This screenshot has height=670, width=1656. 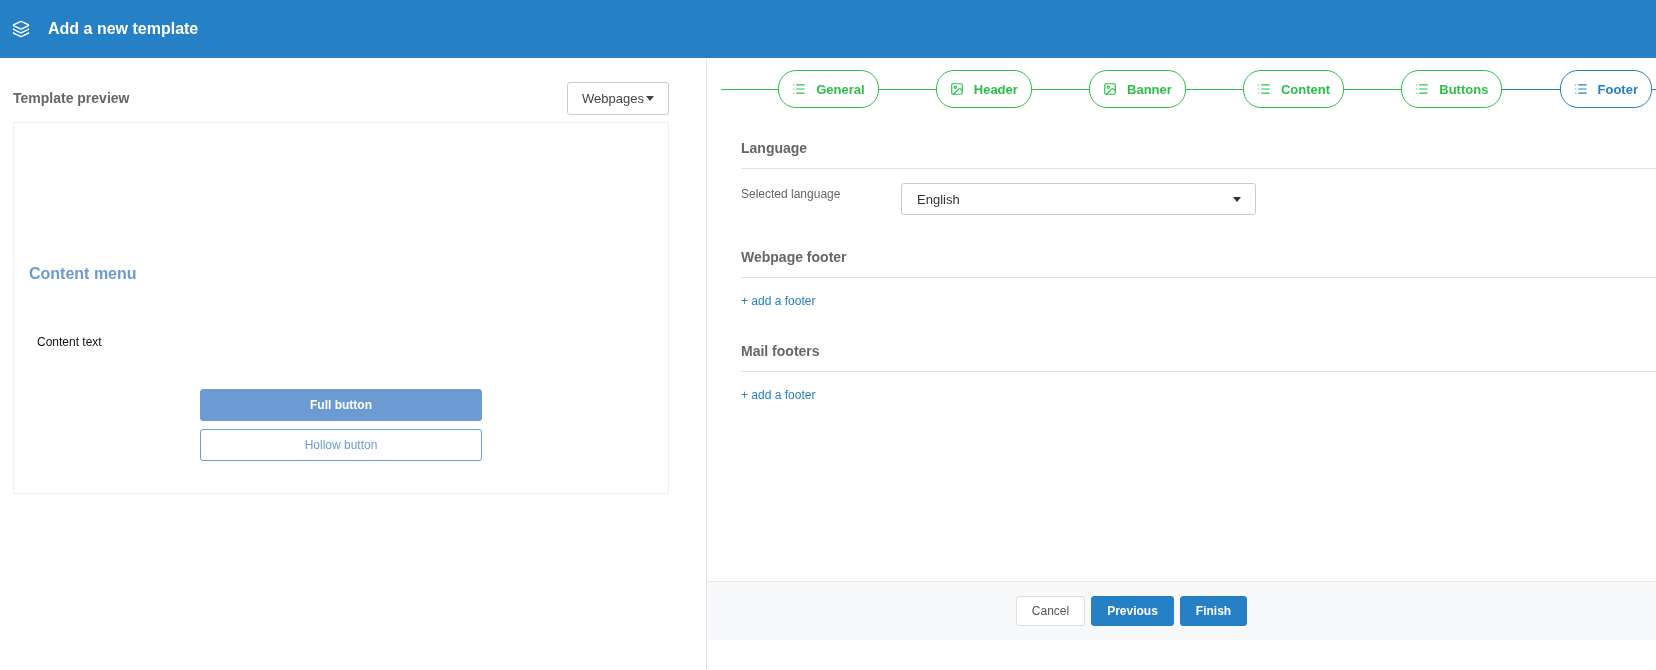 What do you see at coordinates (1198, 148) in the screenshot?
I see `section-title: Language` at bounding box center [1198, 148].